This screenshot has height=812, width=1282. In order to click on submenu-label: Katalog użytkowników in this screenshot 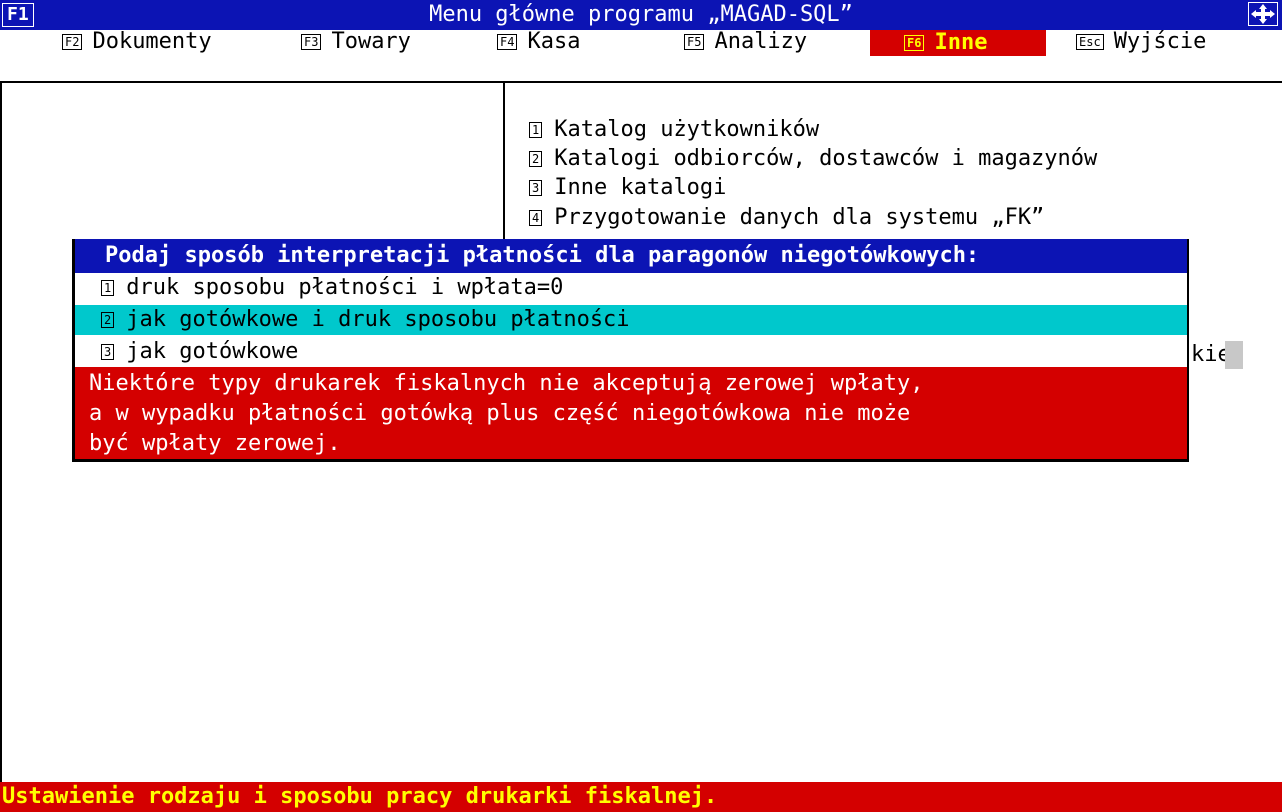, I will do `click(687, 129)`.